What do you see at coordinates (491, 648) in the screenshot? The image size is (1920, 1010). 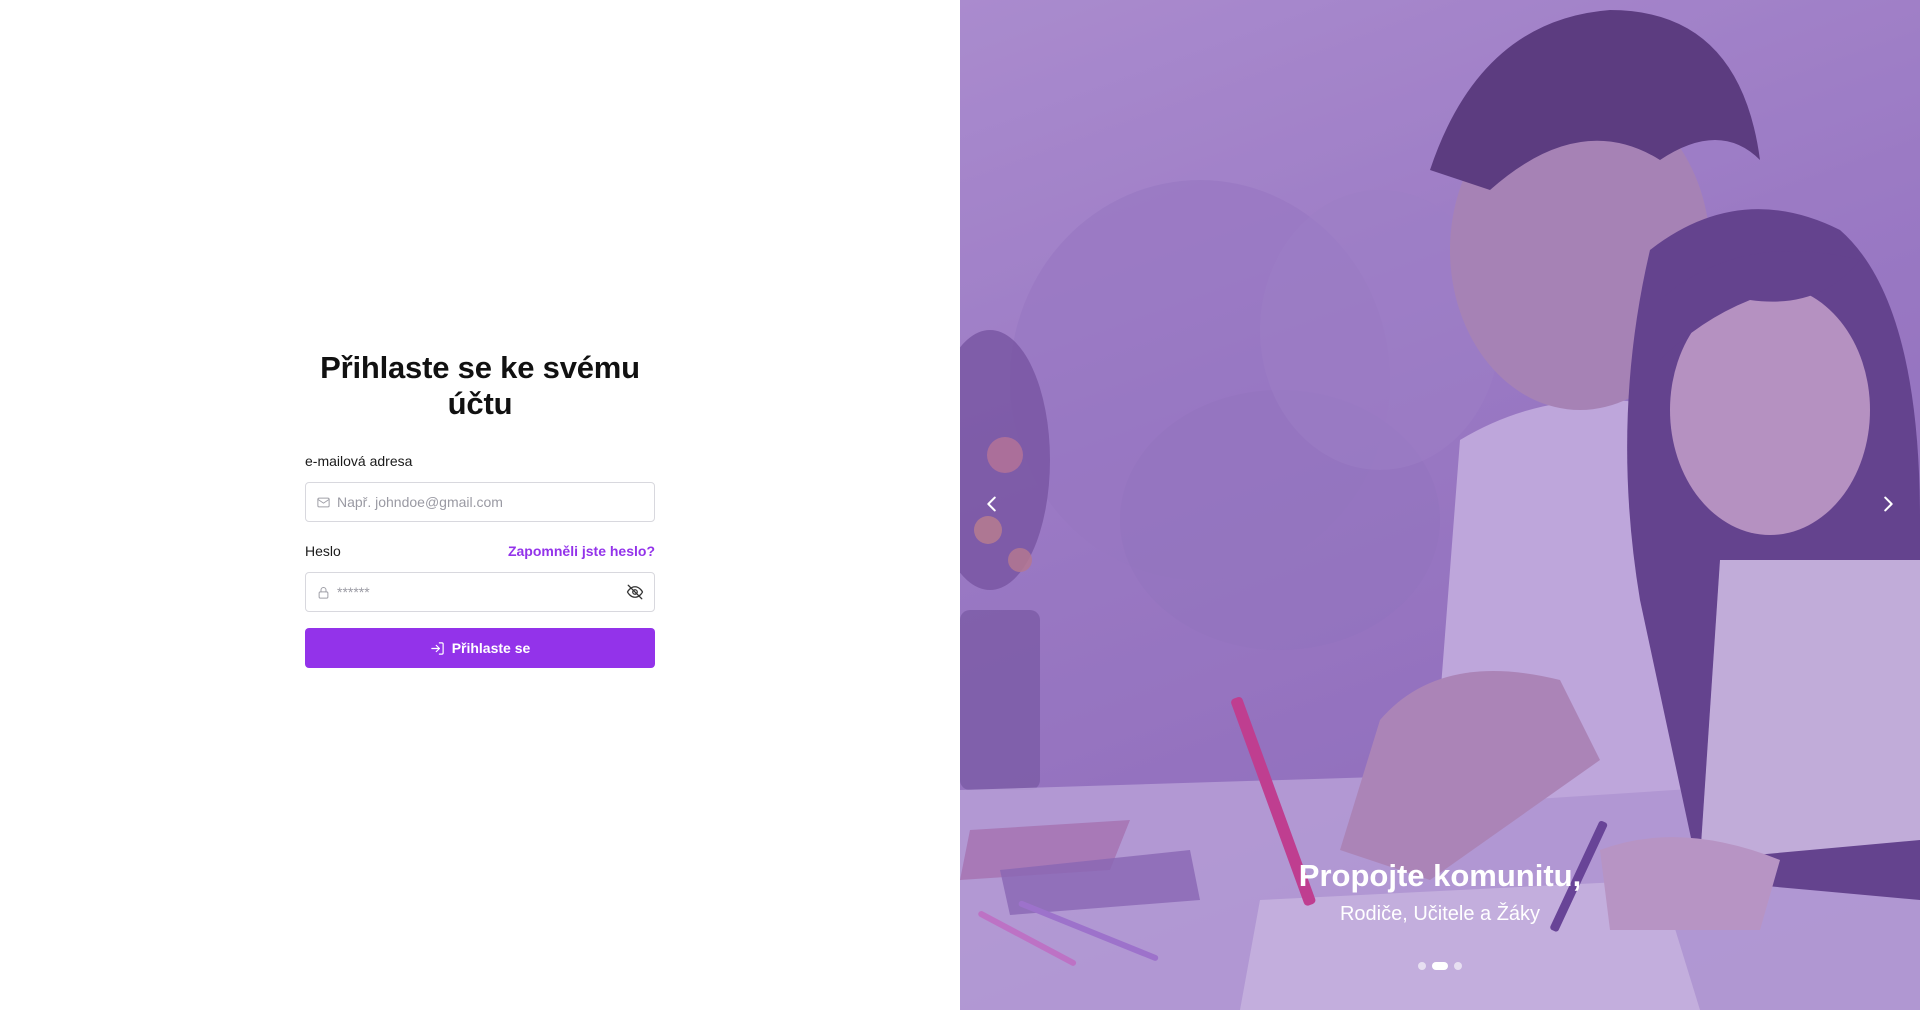 I see `login-button-label: Přihlaste se` at bounding box center [491, 648].